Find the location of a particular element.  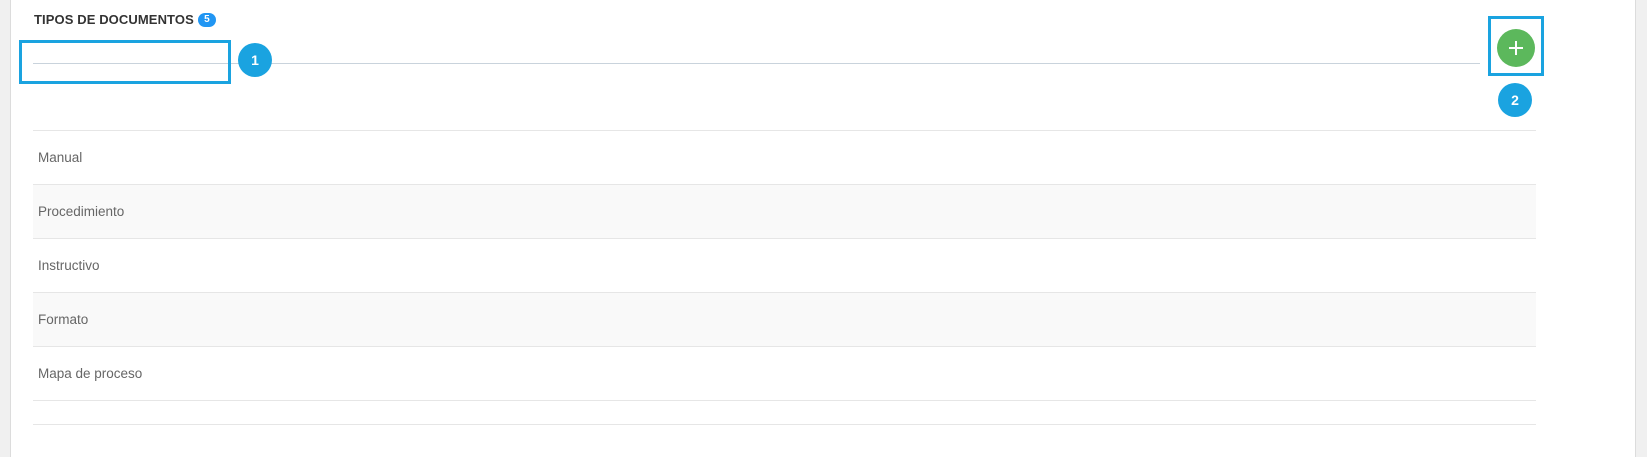

annotation-number-2: 2 is located at coordinates (1515, 100).